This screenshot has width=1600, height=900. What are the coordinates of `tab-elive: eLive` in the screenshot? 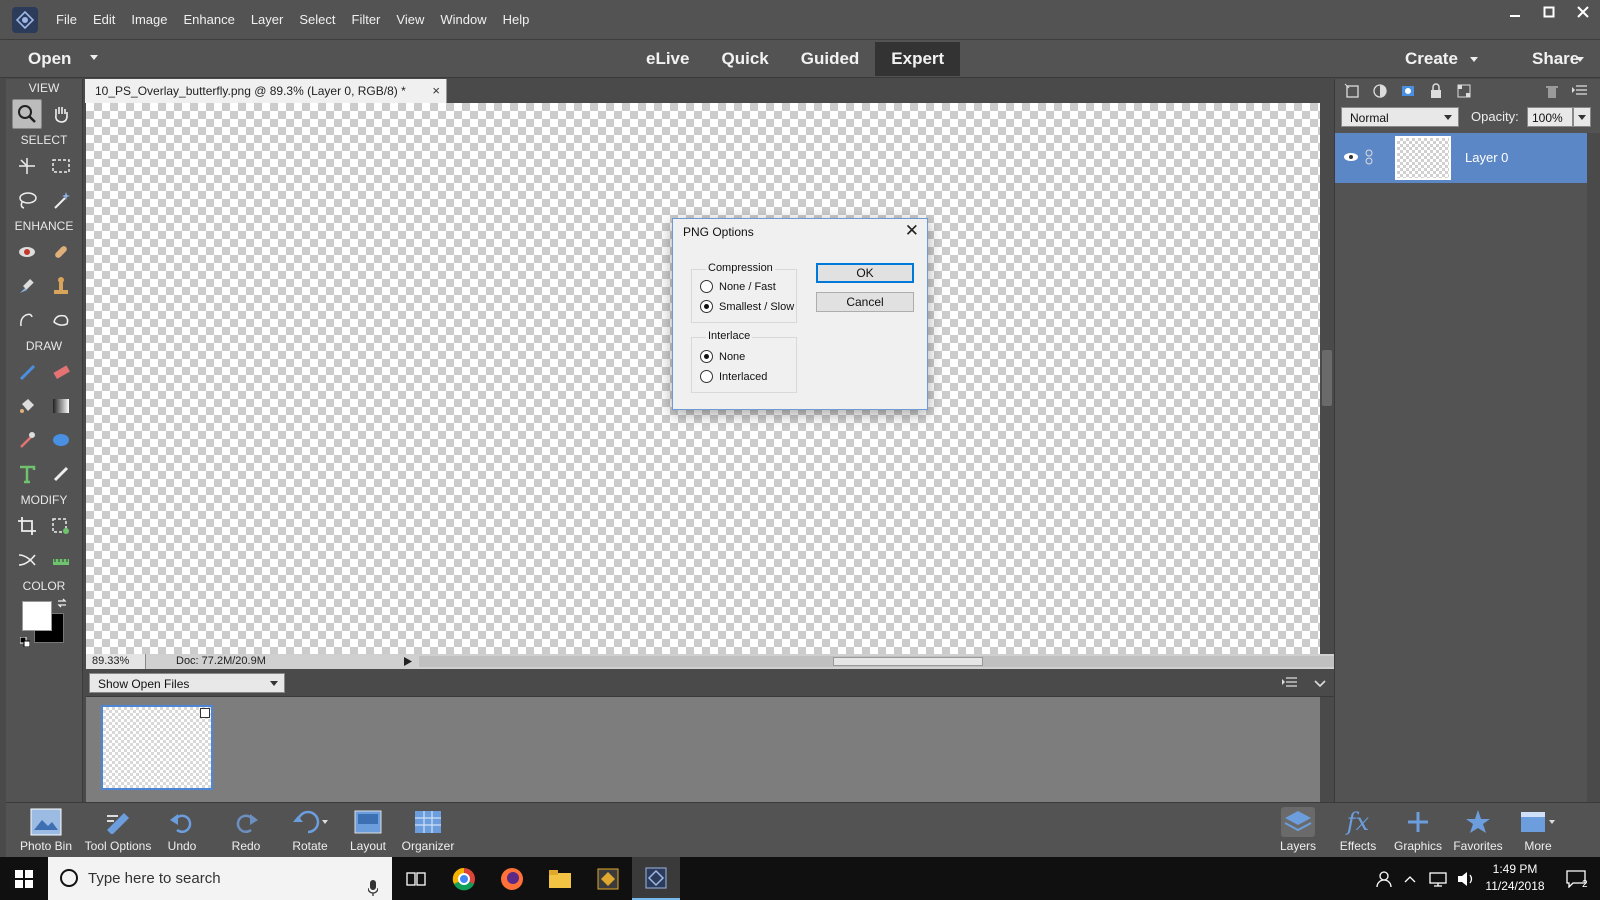 It's located at (667, 59).